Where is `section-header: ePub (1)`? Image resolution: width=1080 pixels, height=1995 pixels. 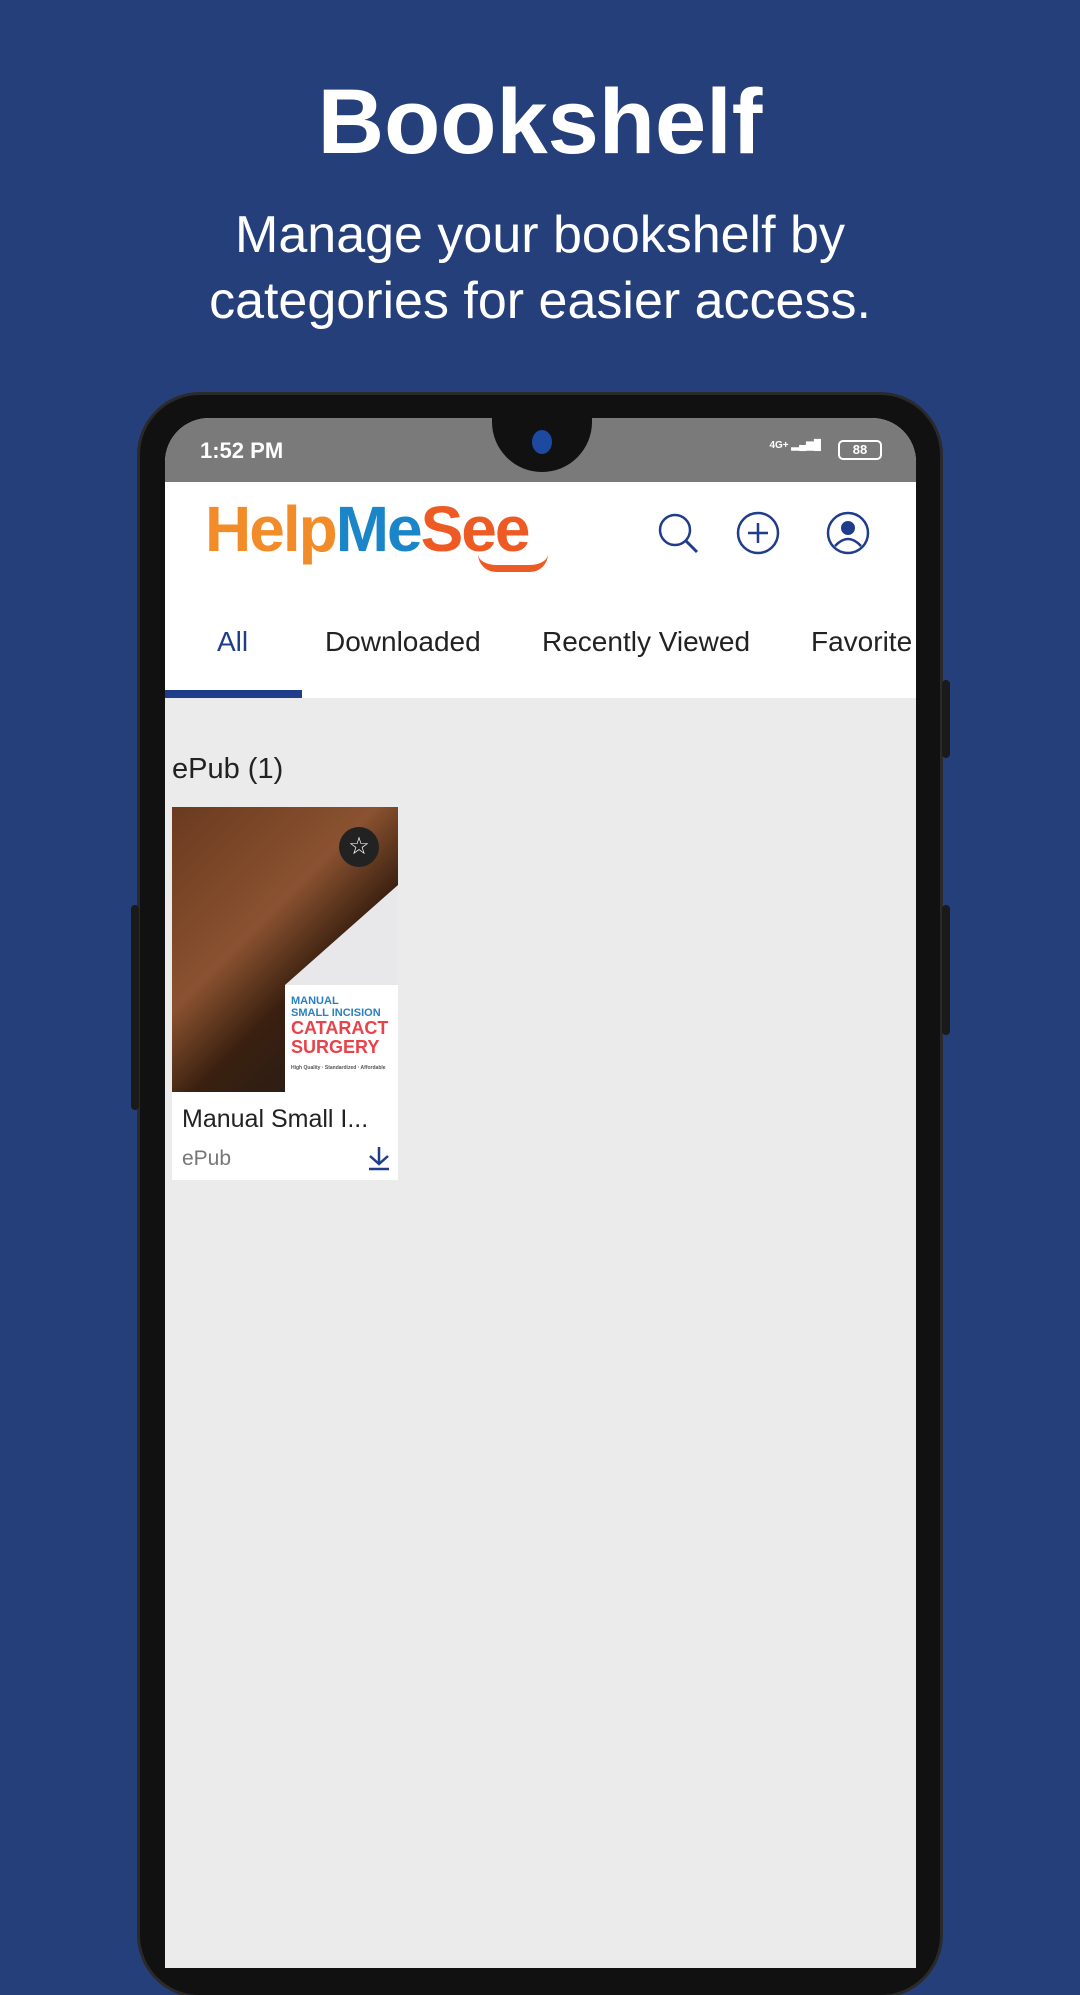 section-header: ePub (1) is located at coordinates (228, 769).